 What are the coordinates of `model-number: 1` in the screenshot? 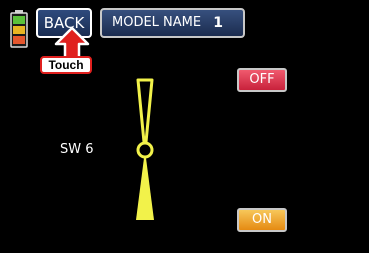 It's located at (218, 23).